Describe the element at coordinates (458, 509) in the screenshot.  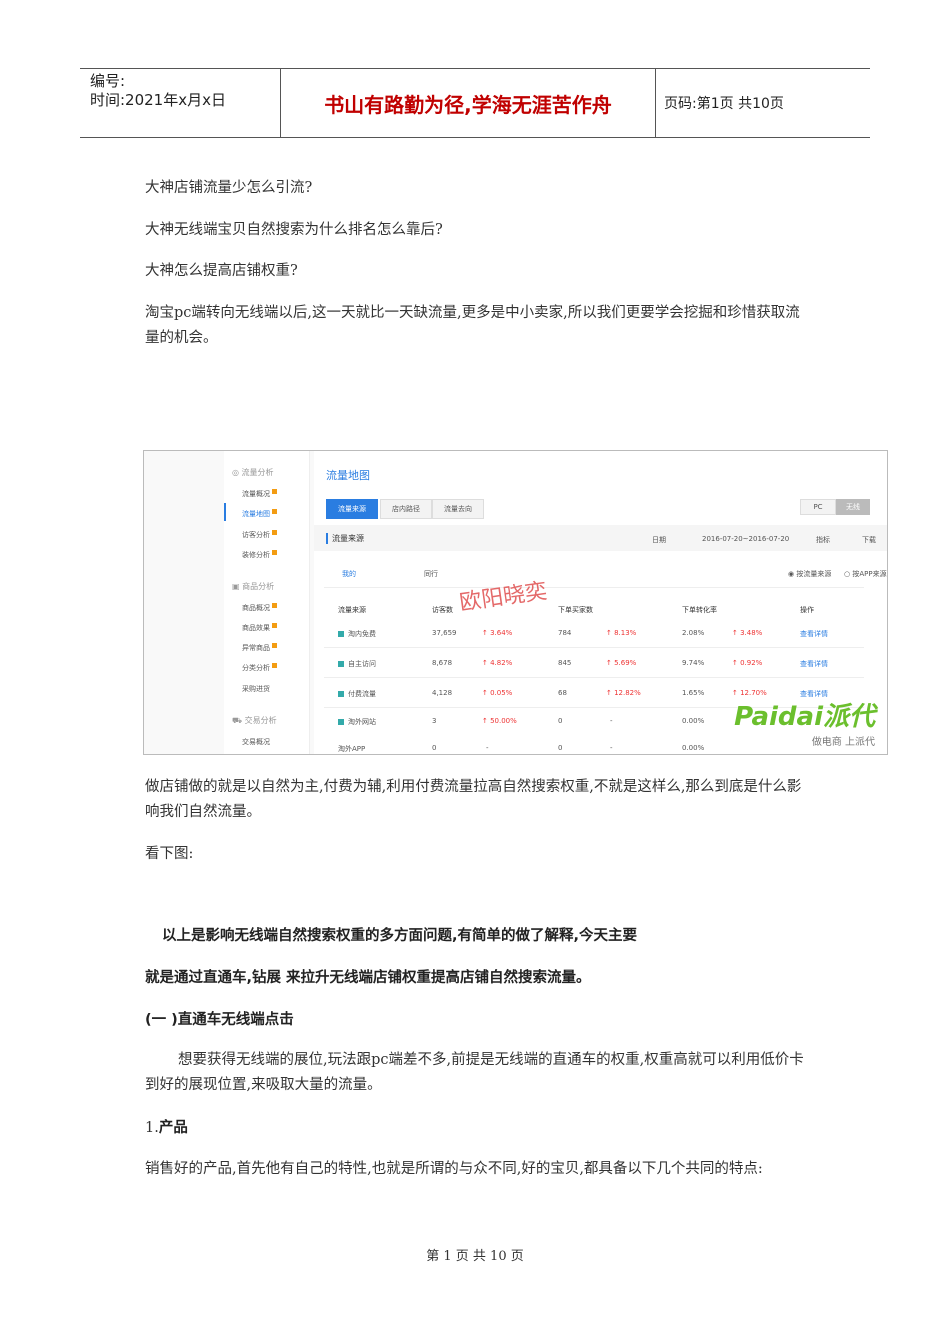
I see `tab-traffic-exit: 流量去向` at that location.